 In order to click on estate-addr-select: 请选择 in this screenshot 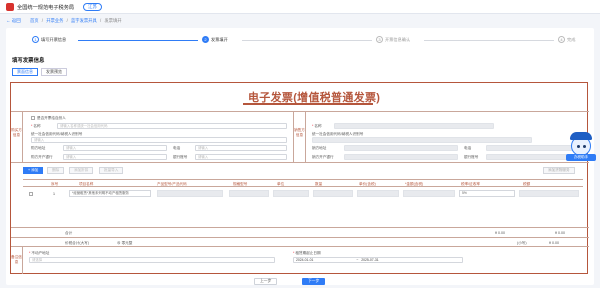, I will do `click(152, 260)`.